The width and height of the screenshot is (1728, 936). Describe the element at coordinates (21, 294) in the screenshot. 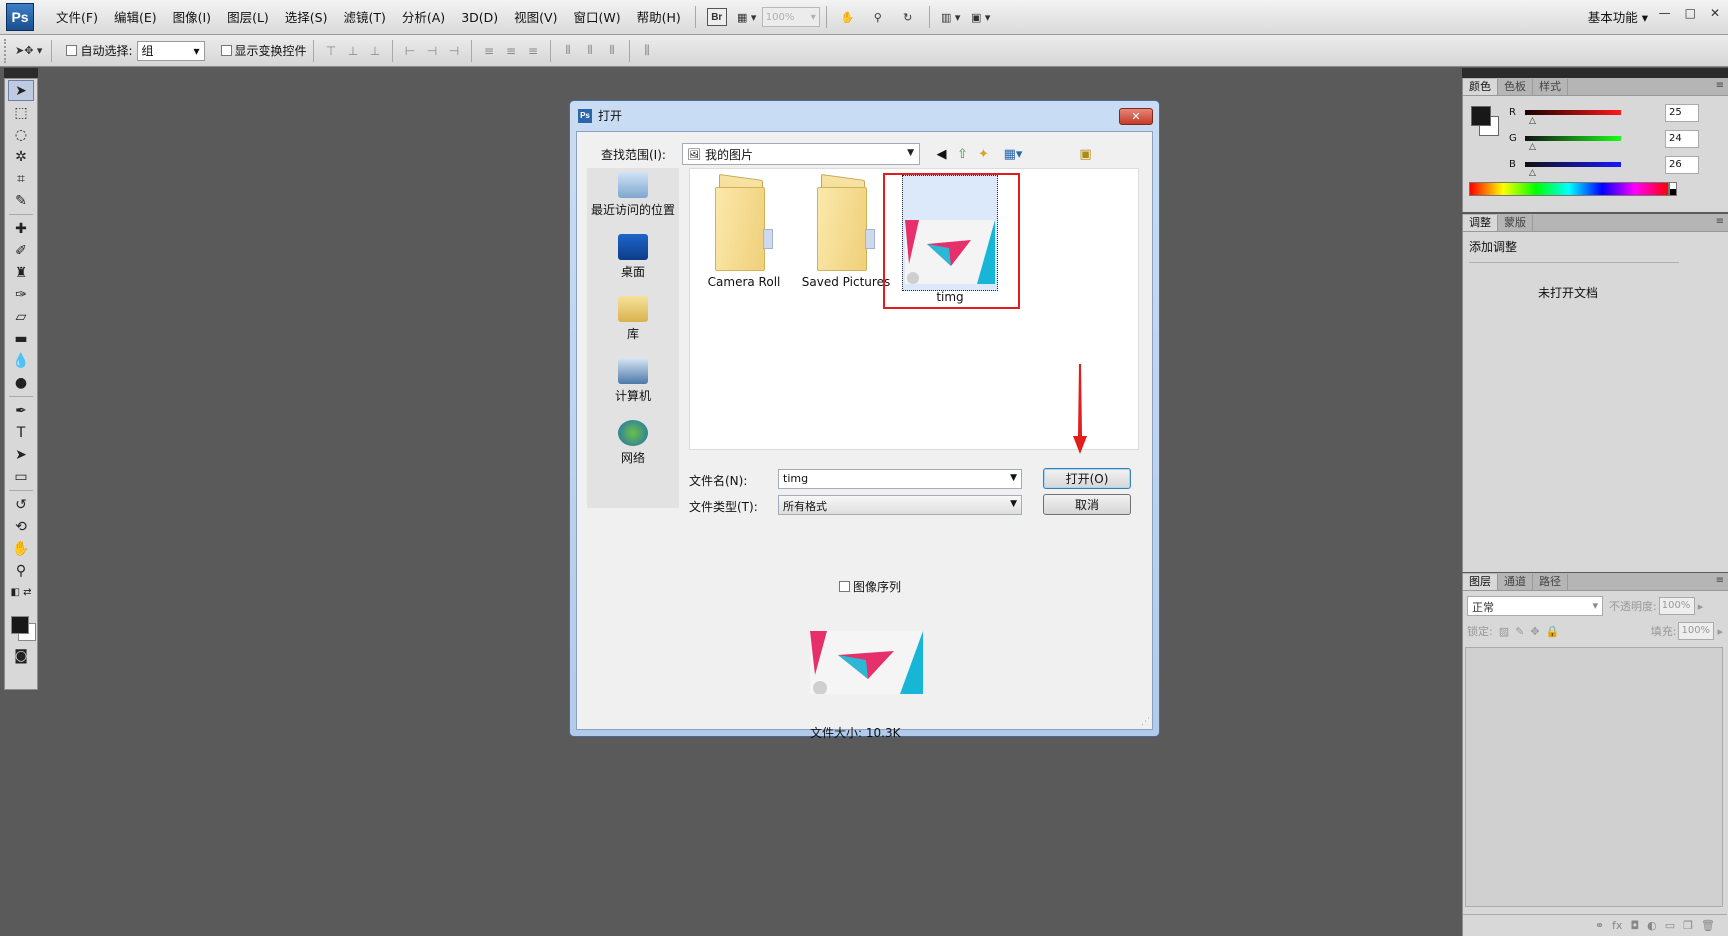

I see `history-brush-tool-icon: ✑` at that location.